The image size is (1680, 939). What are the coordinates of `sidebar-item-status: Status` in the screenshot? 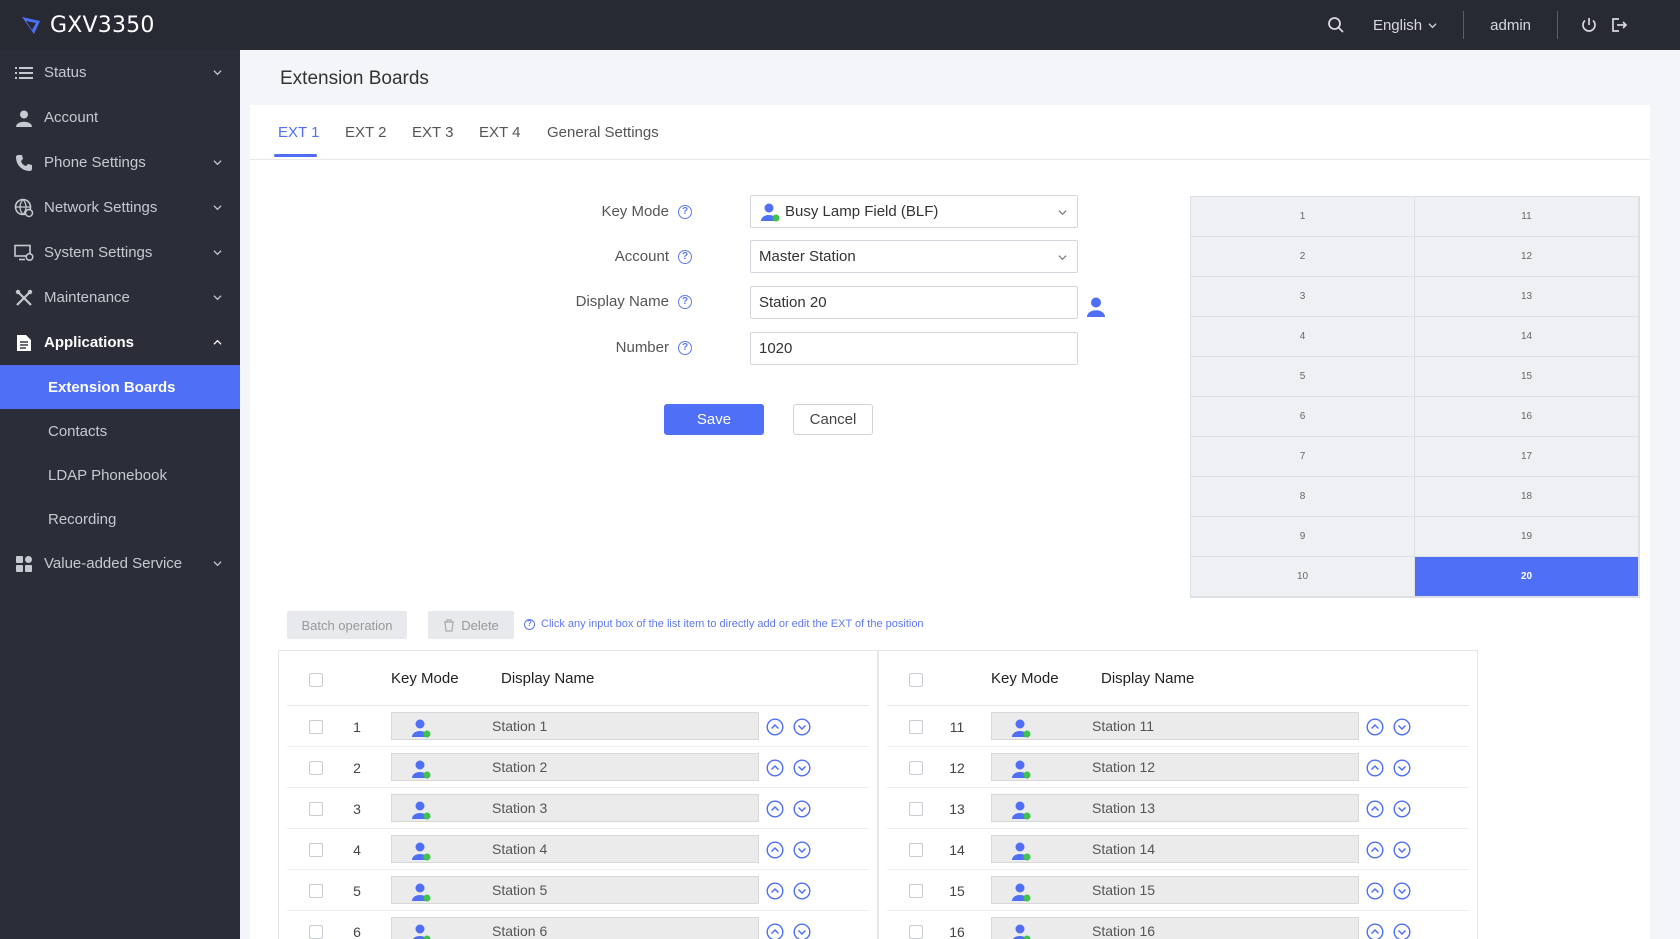 It's located at (120, 72).